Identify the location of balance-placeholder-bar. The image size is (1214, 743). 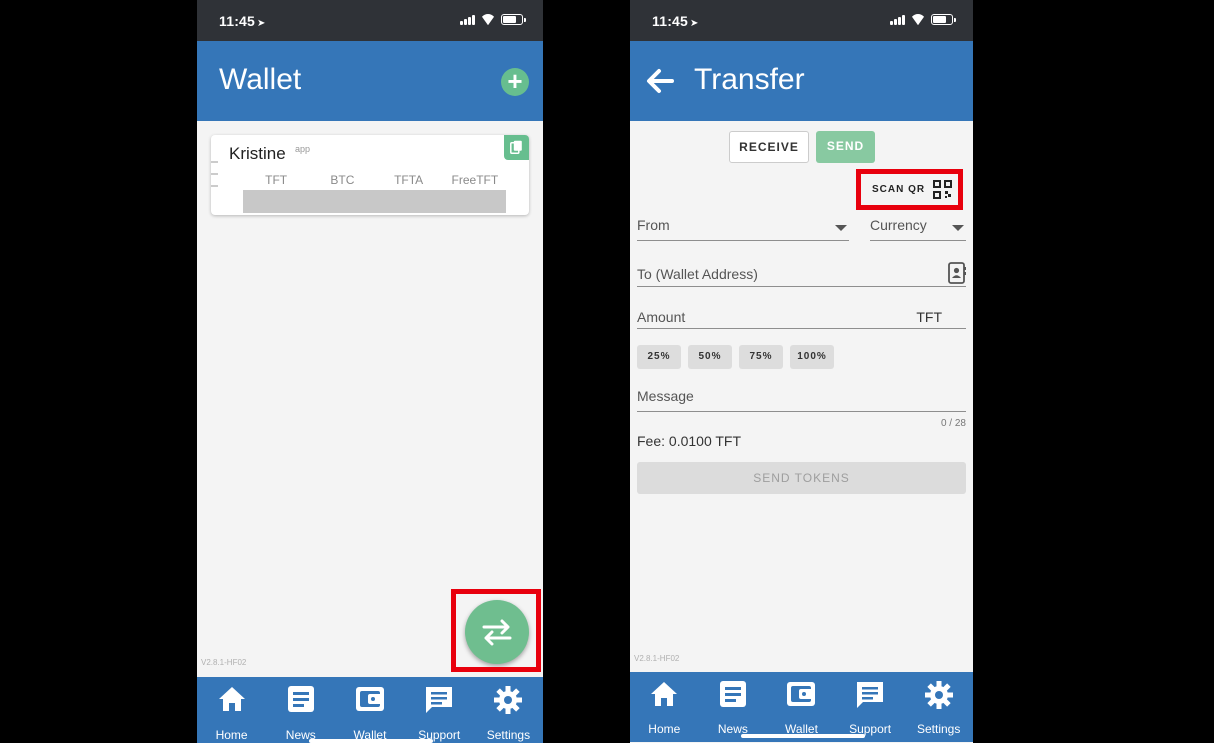
(374, 201).